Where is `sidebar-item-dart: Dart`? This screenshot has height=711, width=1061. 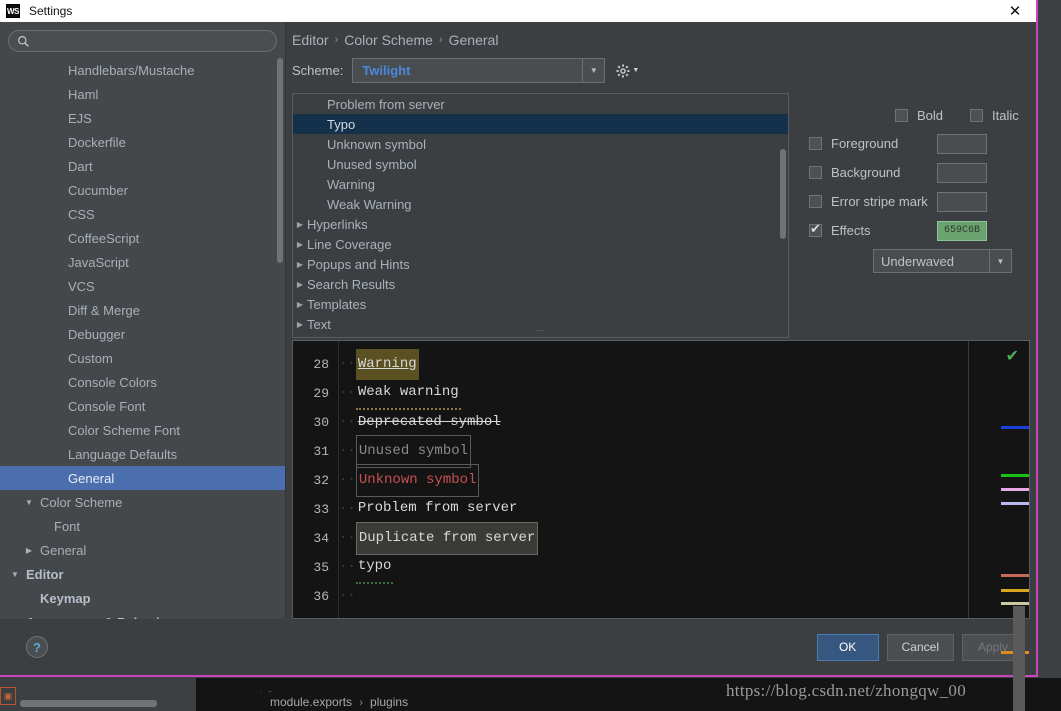 sidebar-item-dart: Dart is located at coordinates (142, 166).